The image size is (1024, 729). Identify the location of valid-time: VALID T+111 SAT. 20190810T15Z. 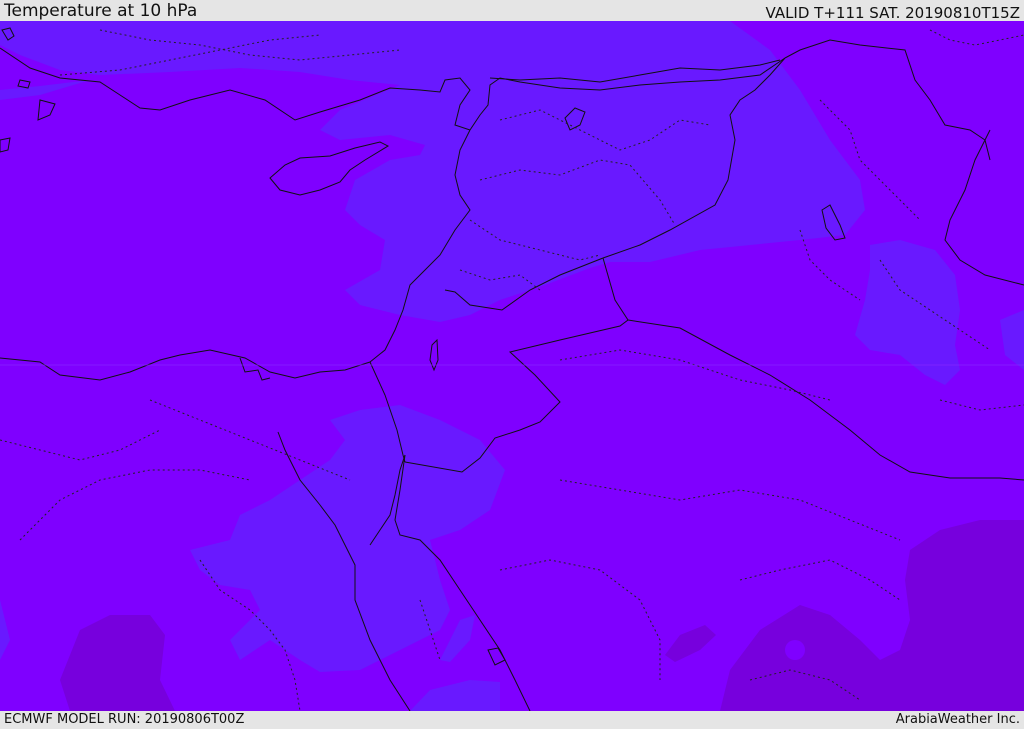
(892, 13).